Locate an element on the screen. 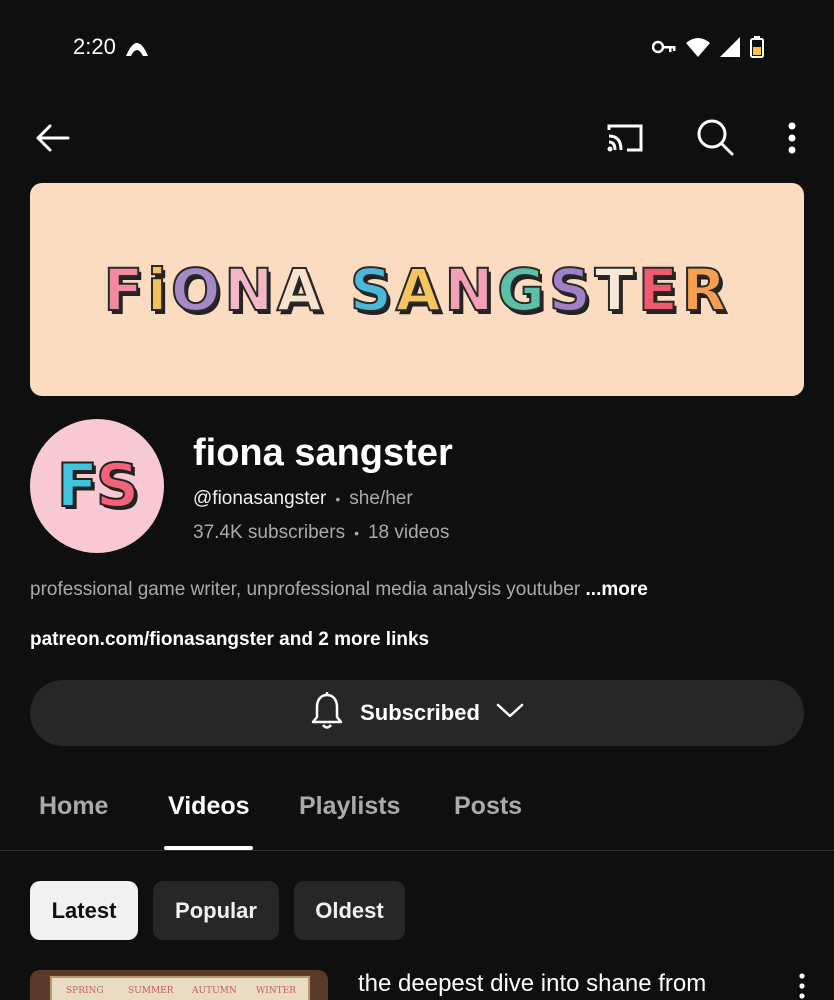 The width and height of the screenshot is (834, 1000). thumb-label: SPRING is located at coordinates (85, 991).